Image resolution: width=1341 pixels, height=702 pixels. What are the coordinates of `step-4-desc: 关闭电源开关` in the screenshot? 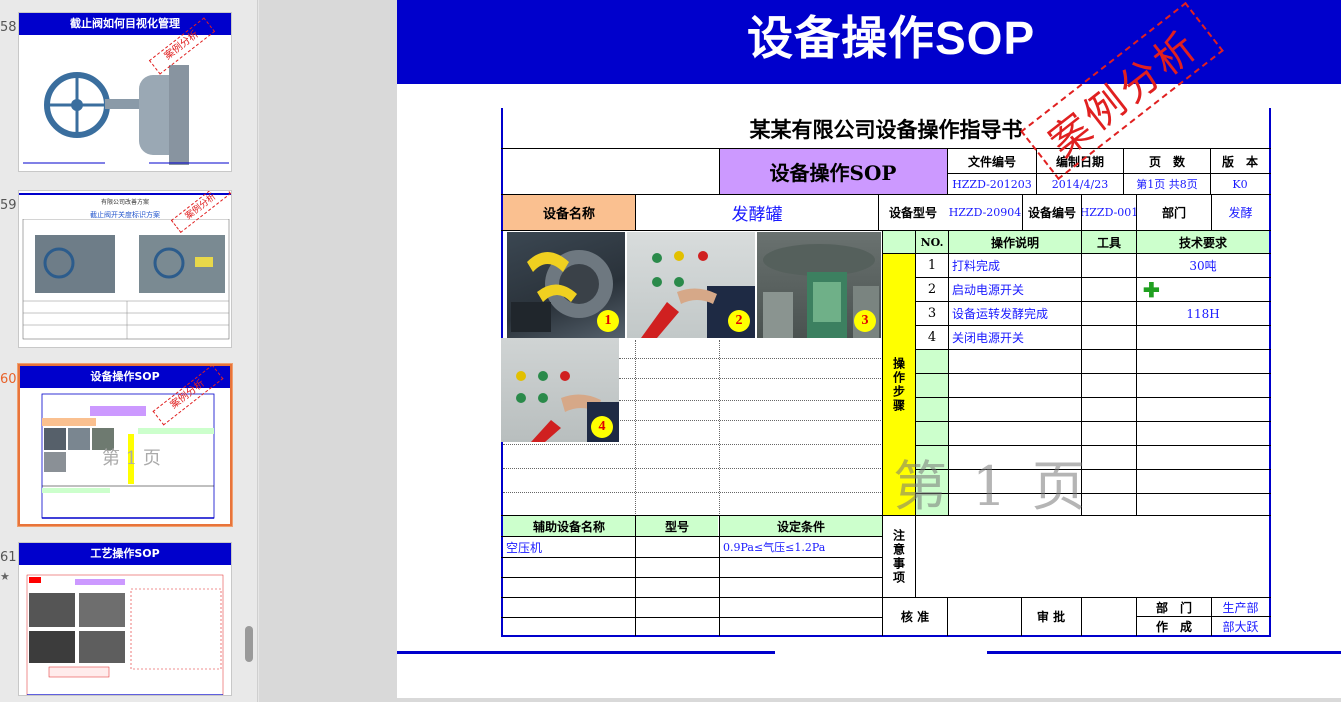 It's located at (988, 338).